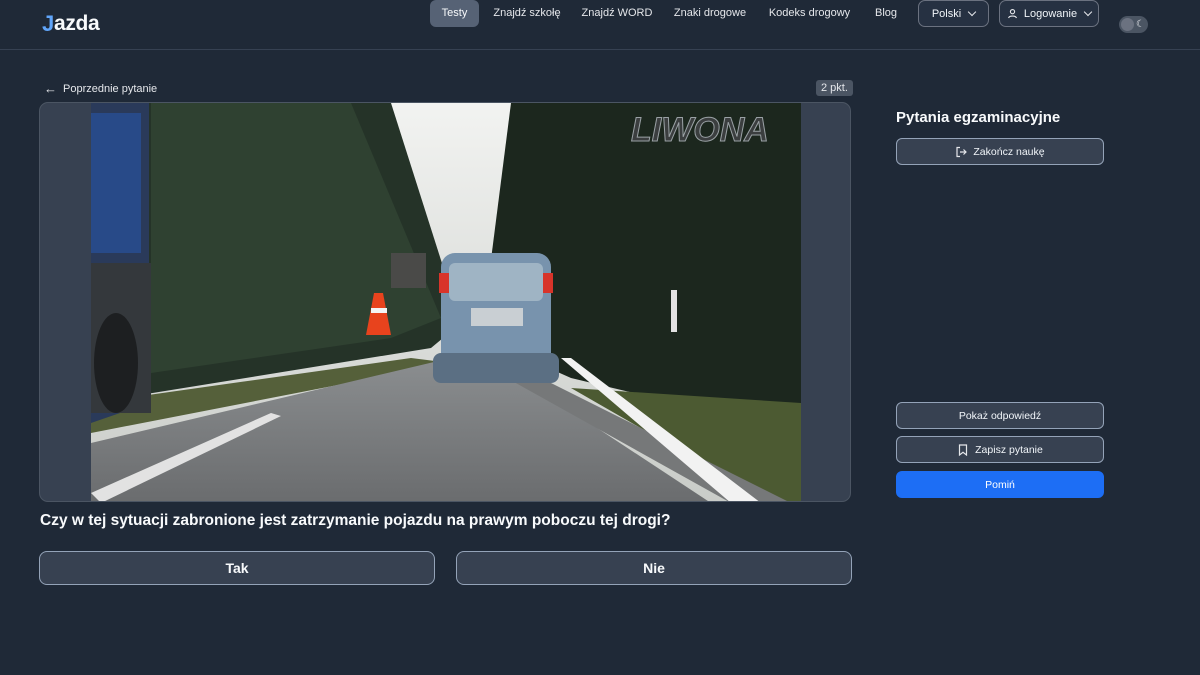  Describe the element at coordinates (1000, 415) in the screenshot. I see `show-answer-button: Pokaż odpowiedź` at that location.